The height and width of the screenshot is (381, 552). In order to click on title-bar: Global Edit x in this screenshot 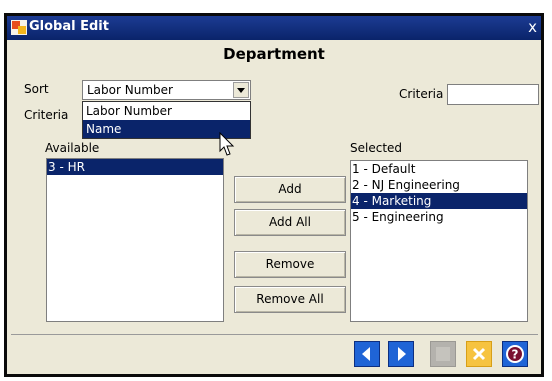, I will do `click(274, 28)`.